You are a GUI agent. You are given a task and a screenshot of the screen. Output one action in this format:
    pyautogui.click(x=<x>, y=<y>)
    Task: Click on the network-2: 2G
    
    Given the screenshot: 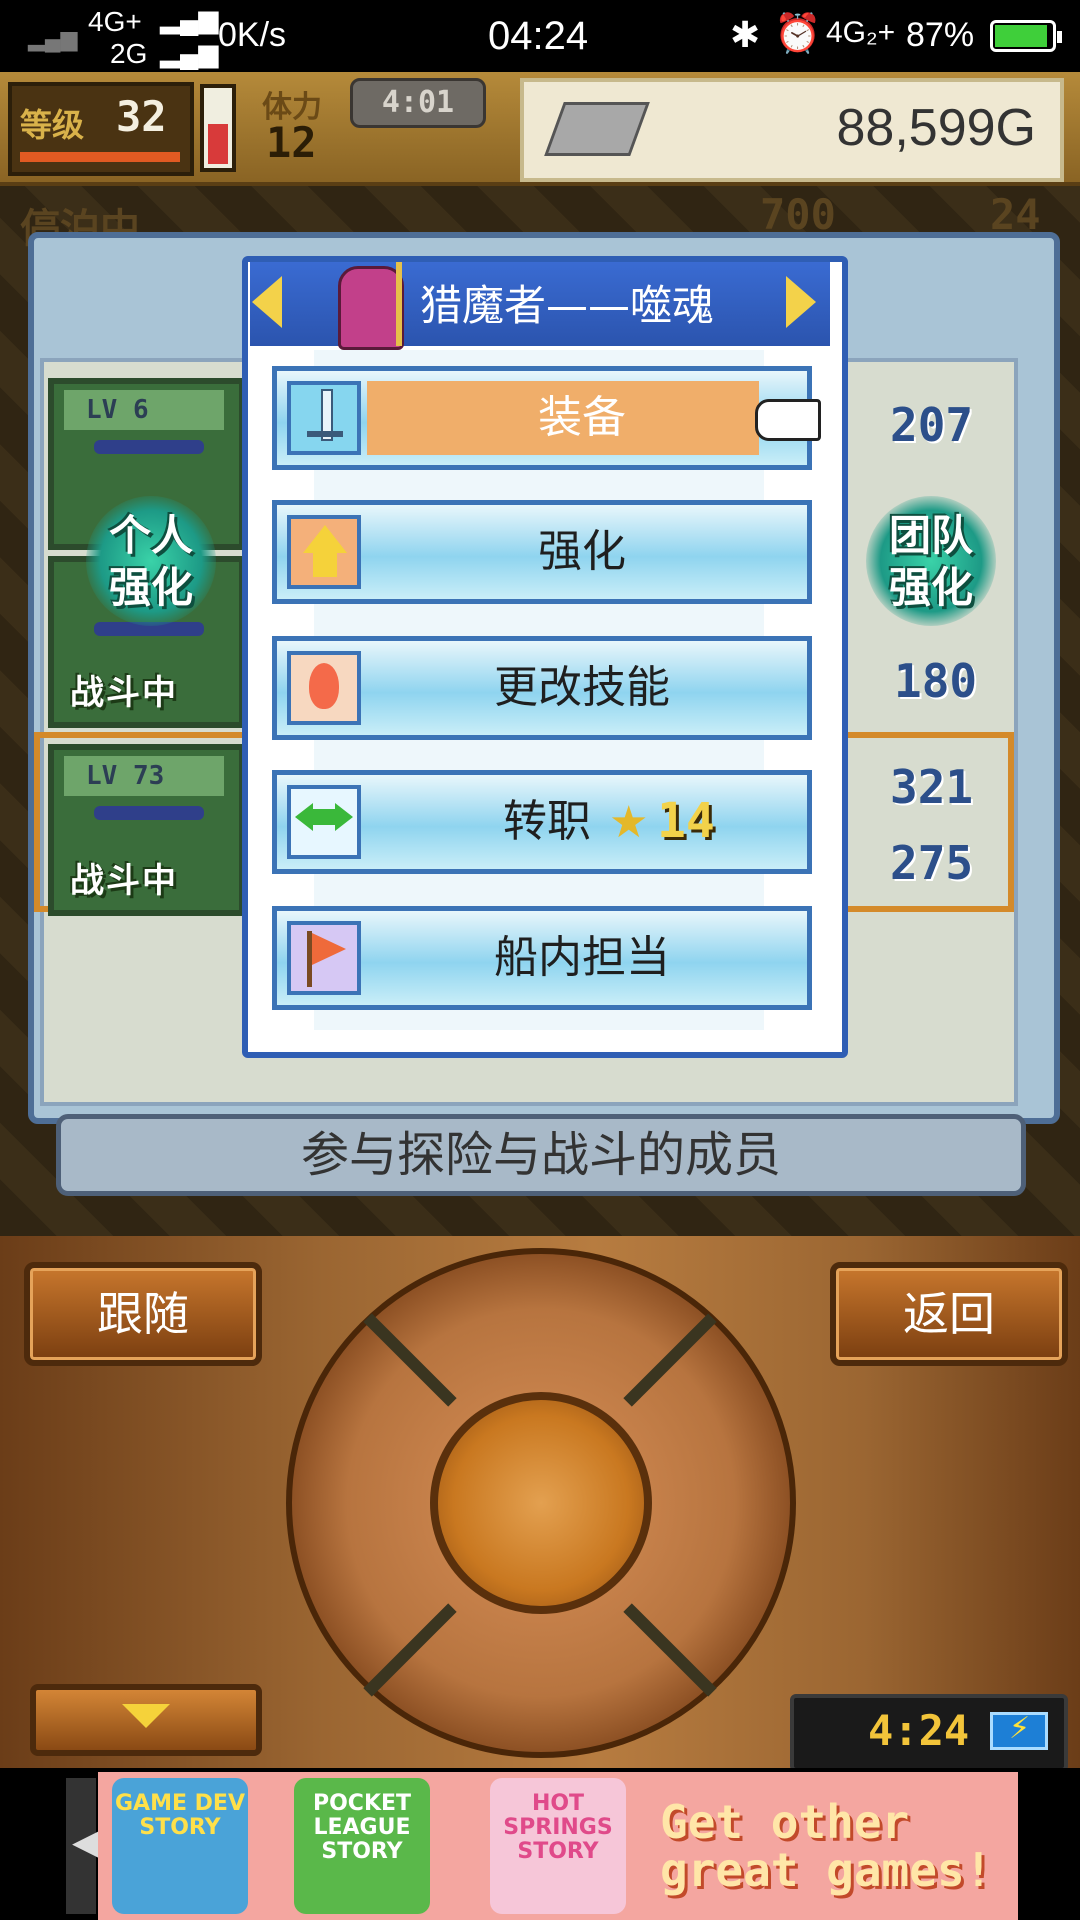 What is the action you would take?
    pyautogui.click(x=129, y=53)
    